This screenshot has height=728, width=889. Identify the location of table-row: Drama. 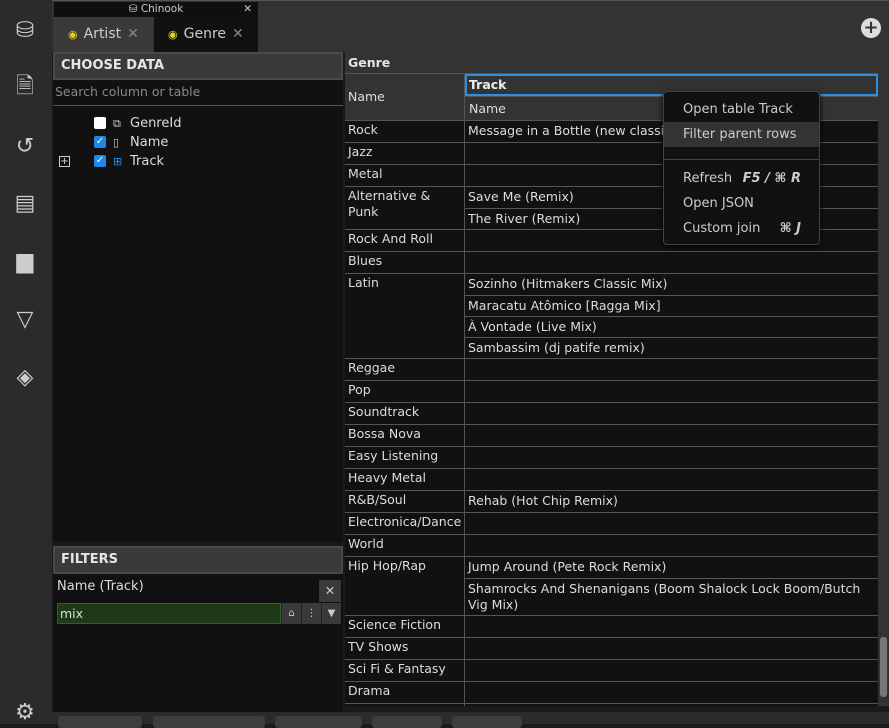
(611, 692).